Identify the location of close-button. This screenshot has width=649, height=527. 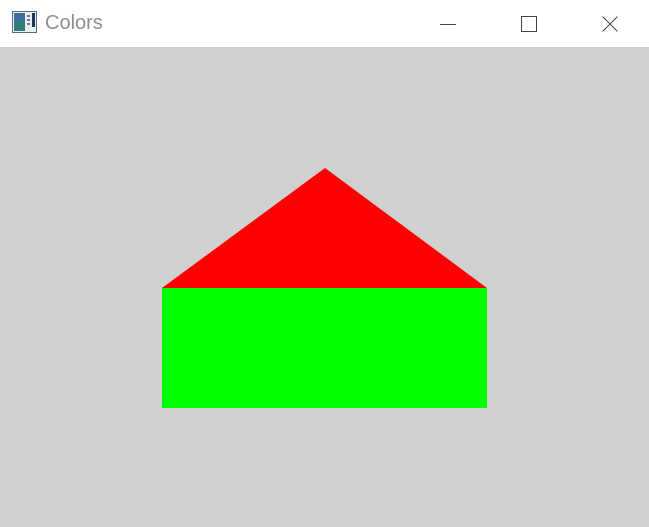
(610, 23).